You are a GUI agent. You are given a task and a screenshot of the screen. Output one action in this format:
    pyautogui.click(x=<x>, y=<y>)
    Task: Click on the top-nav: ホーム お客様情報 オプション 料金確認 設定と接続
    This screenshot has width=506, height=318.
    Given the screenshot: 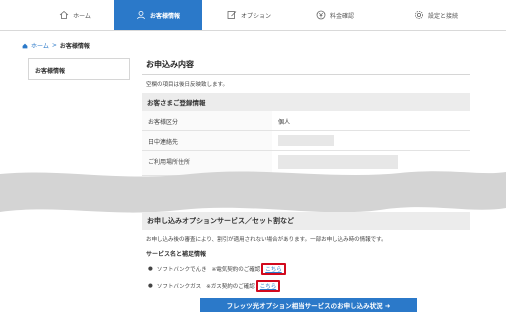 What is the action you would take?
    pyautogui.click(x=253, y=15)
    